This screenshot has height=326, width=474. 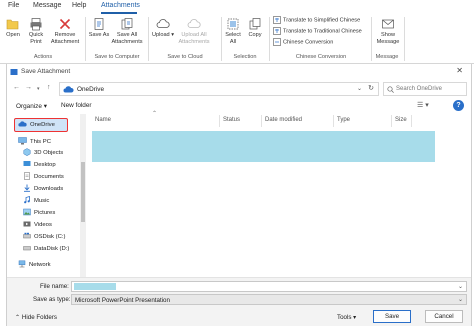 I want to click on group-label-selection: Selection, so click(x=245, y=57).